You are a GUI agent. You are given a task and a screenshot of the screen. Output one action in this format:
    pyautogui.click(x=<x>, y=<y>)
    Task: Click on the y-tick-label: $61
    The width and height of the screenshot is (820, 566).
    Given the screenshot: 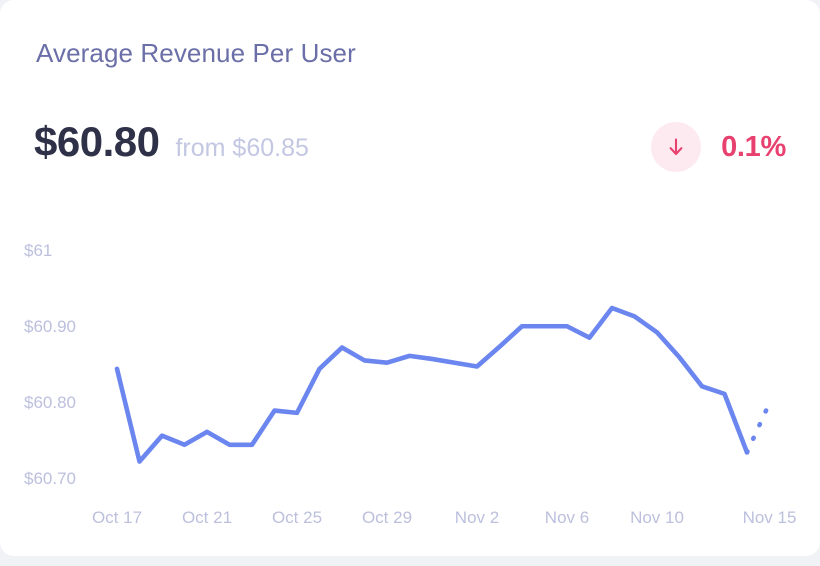 What is the action you would take?
    pyautogui.click(x=38, y=250)
    